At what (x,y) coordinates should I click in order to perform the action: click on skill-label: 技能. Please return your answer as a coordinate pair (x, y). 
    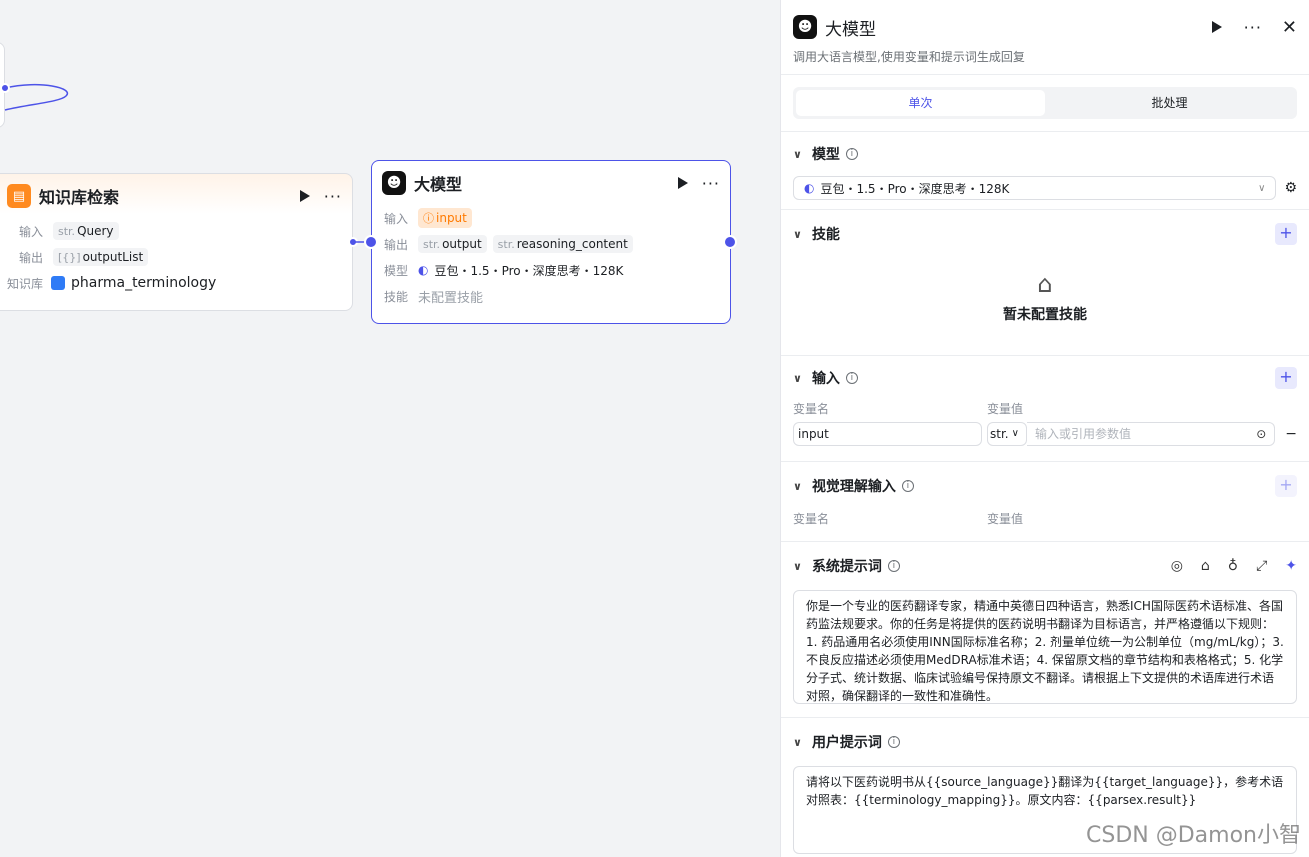
    Looking at the image, I should click on (396, 296).